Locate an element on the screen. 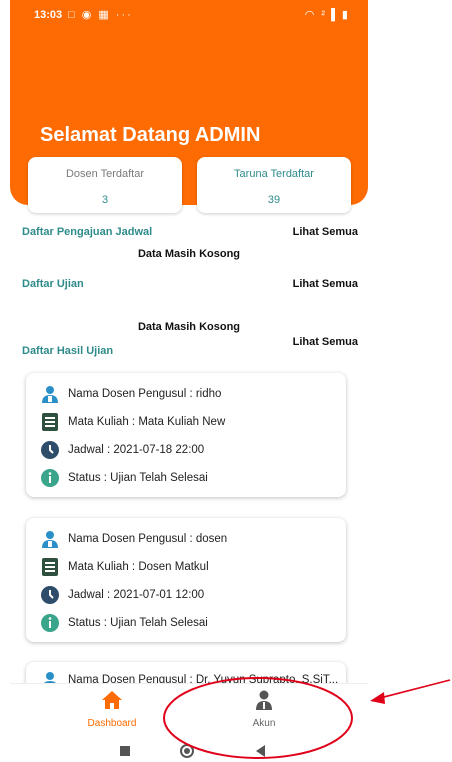 Image resolution: width=452 pixels, height=762 pixels. pengajuan-see-all-link: Lihat Semua is located at coordinates (325, 232).